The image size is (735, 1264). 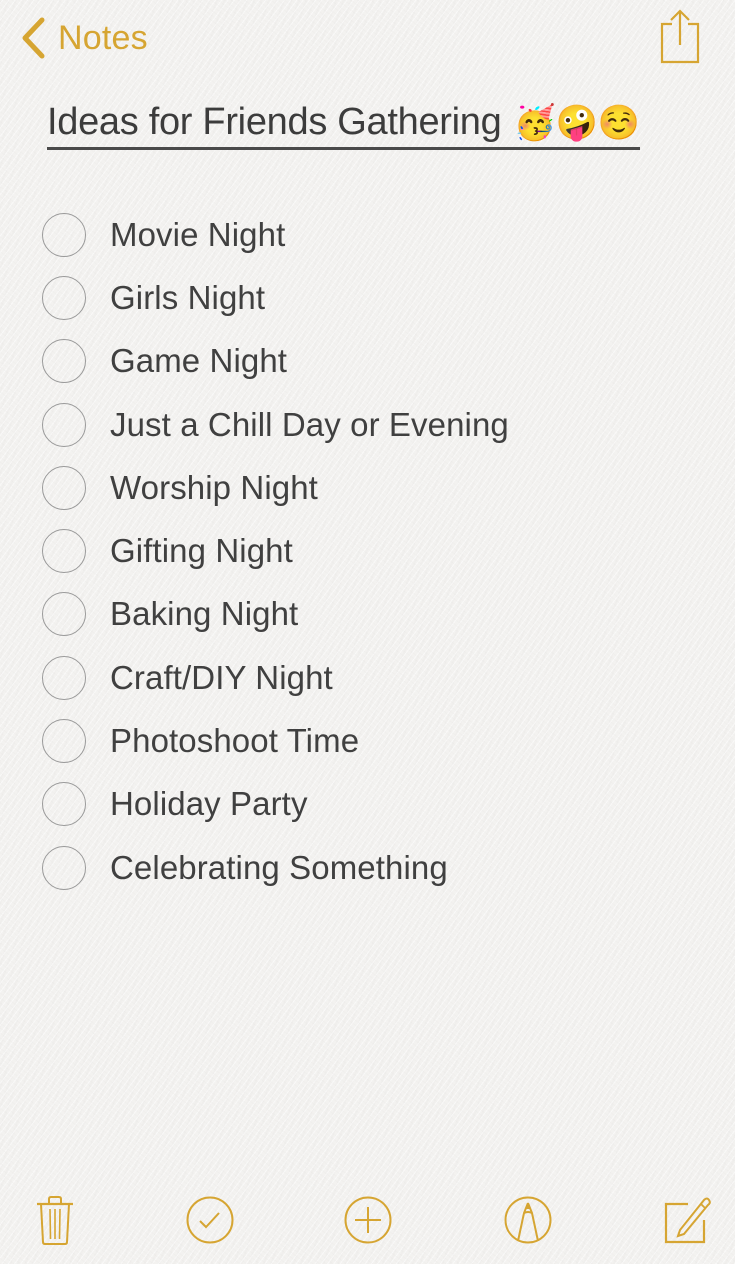 I want to click on markup-button, so click(x=528, y=1220).